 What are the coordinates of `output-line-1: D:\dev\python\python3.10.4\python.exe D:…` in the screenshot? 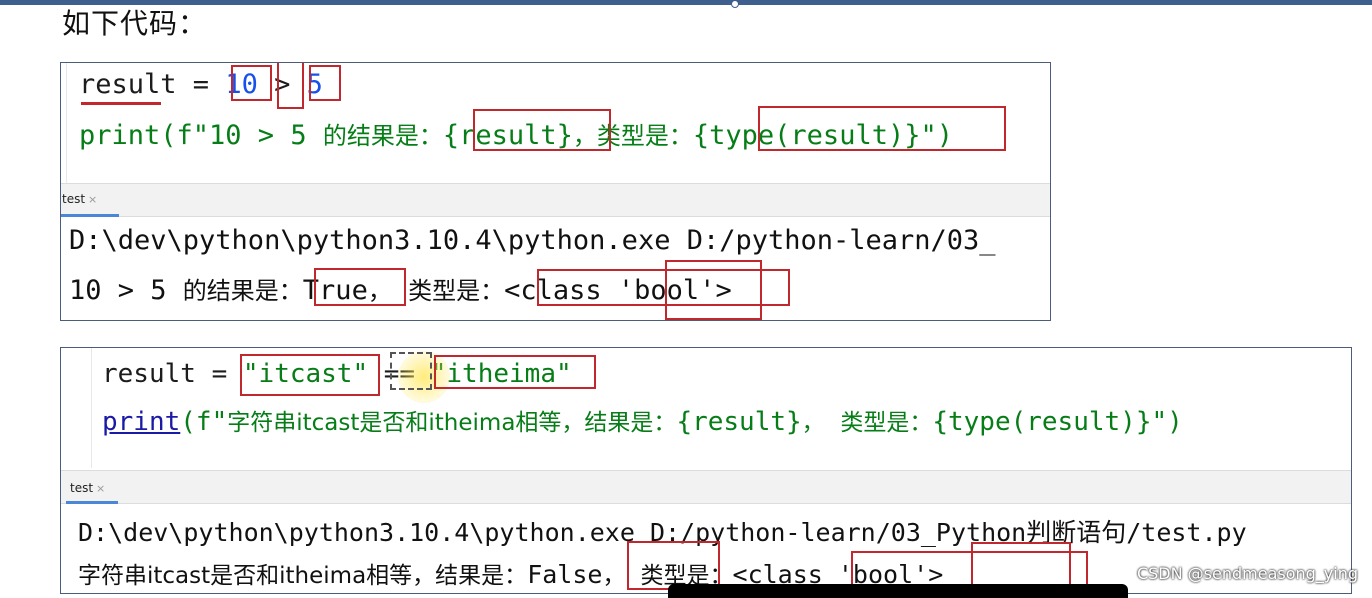 It's located at (532, 240).